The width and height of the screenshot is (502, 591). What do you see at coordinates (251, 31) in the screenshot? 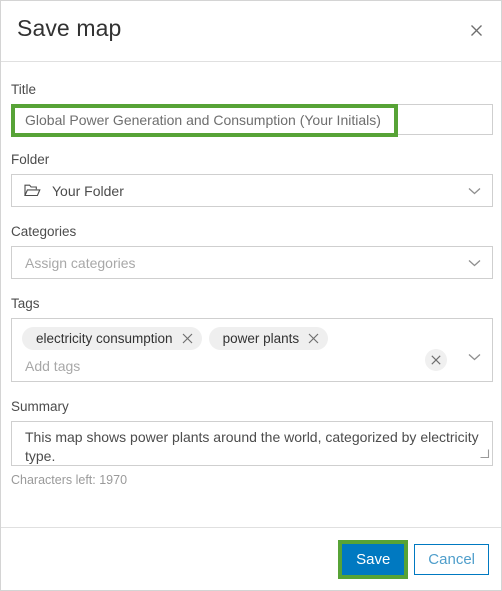
I see `dialog-header: Save map` at bounding box center [251, 31].